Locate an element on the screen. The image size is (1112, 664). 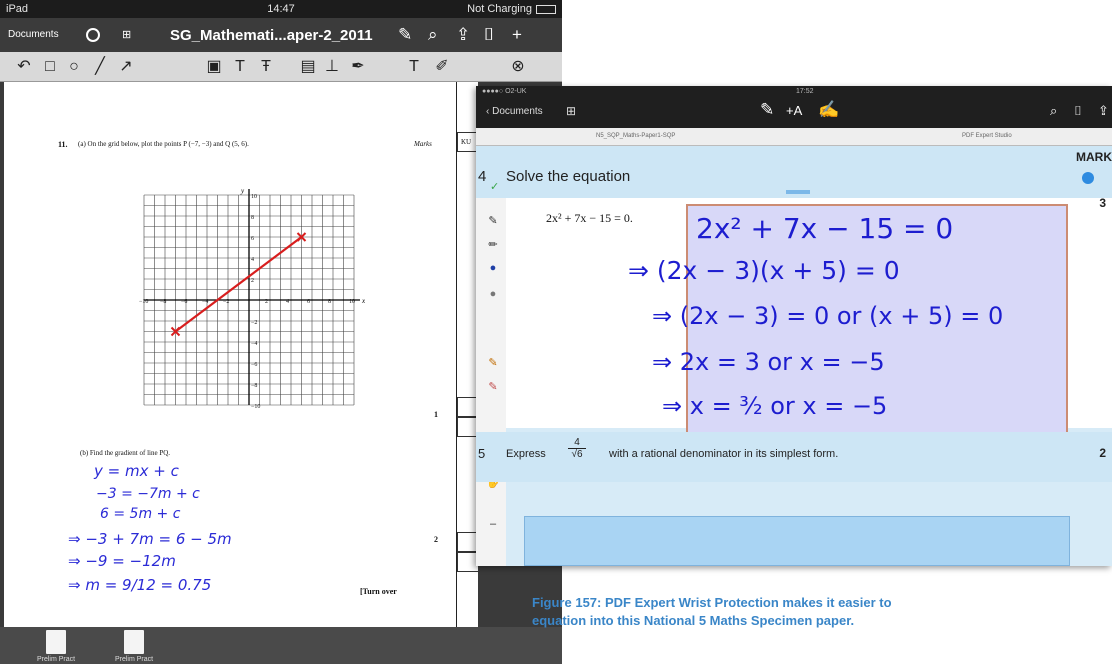
handwriting-line: 6 = 5m + c is located at coordinates (140, 514).